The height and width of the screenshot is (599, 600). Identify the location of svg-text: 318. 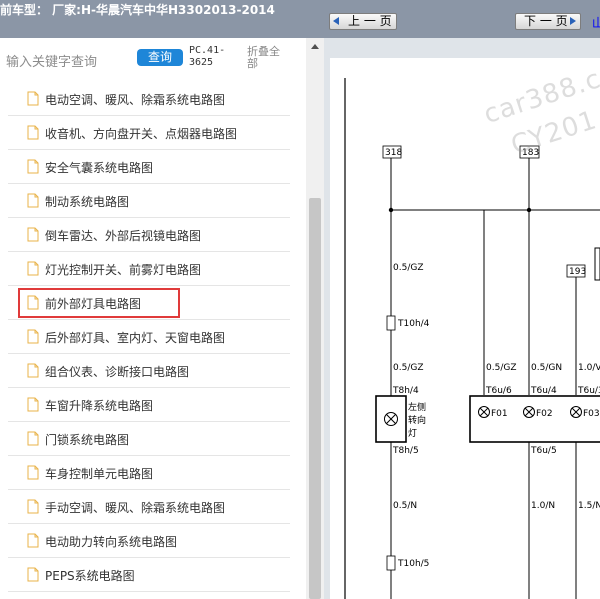
(393, 153).